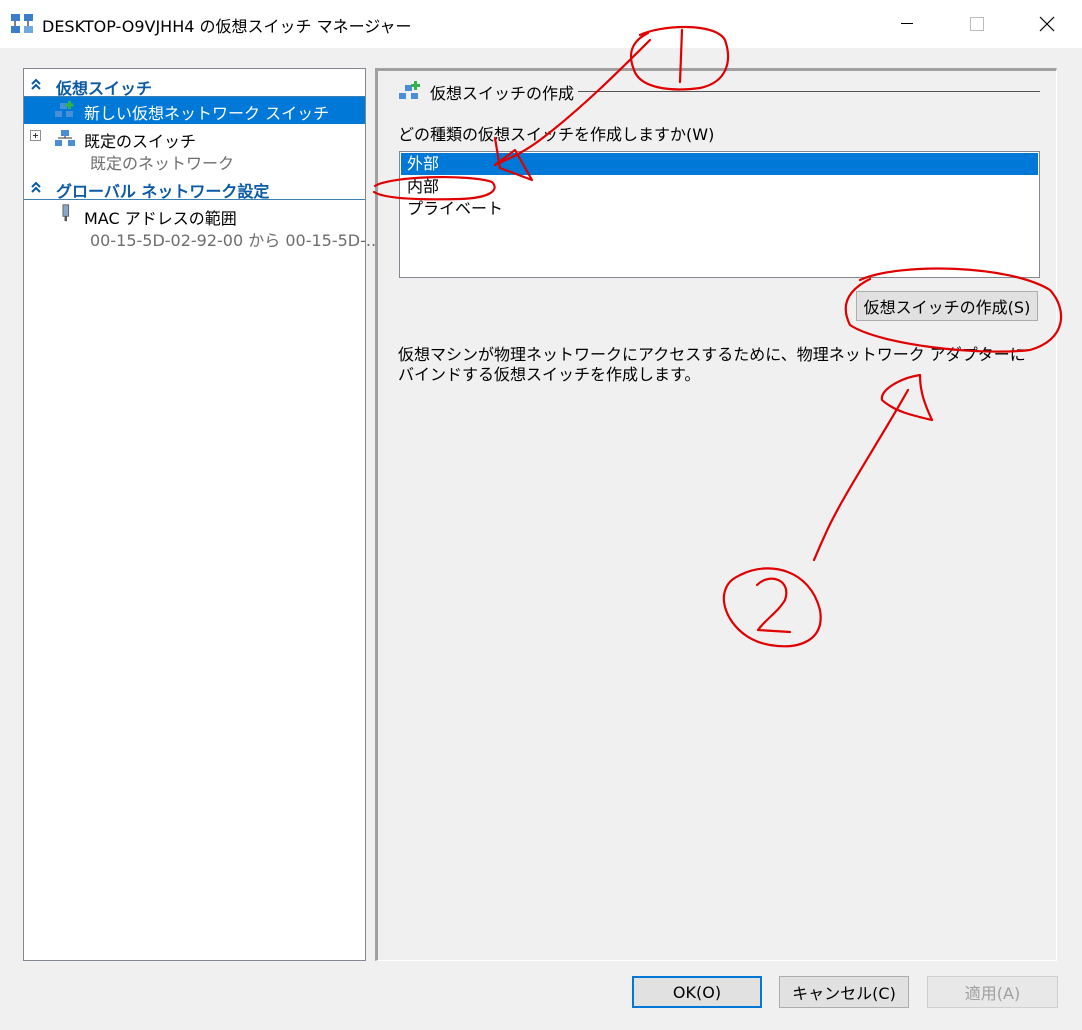  I want to click on close-button, so click(1047, 24).